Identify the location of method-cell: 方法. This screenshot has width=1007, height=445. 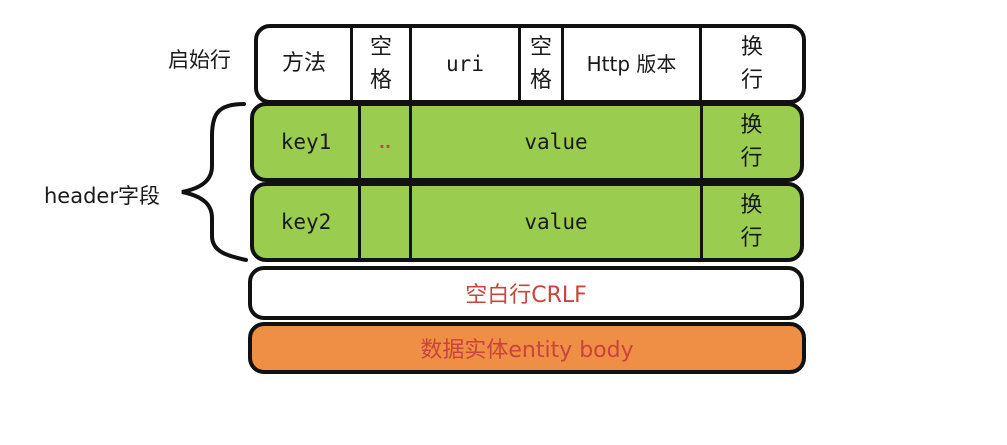
(304, 64).